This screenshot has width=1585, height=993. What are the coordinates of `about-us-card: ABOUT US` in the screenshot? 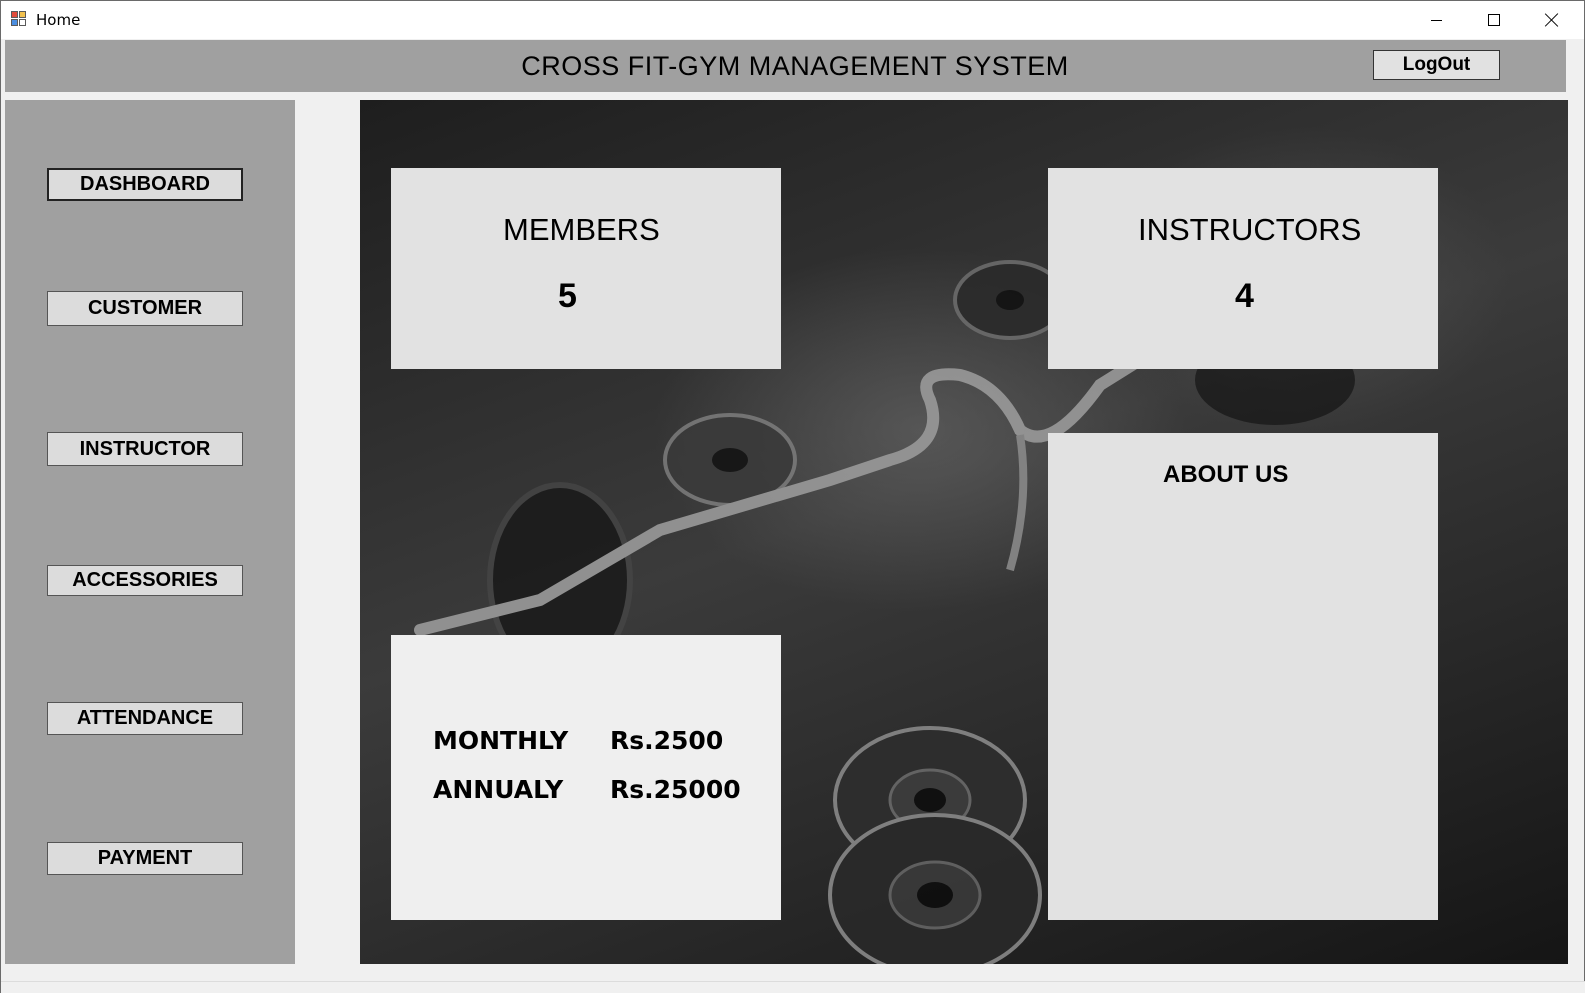 It's located at (1243, 676).